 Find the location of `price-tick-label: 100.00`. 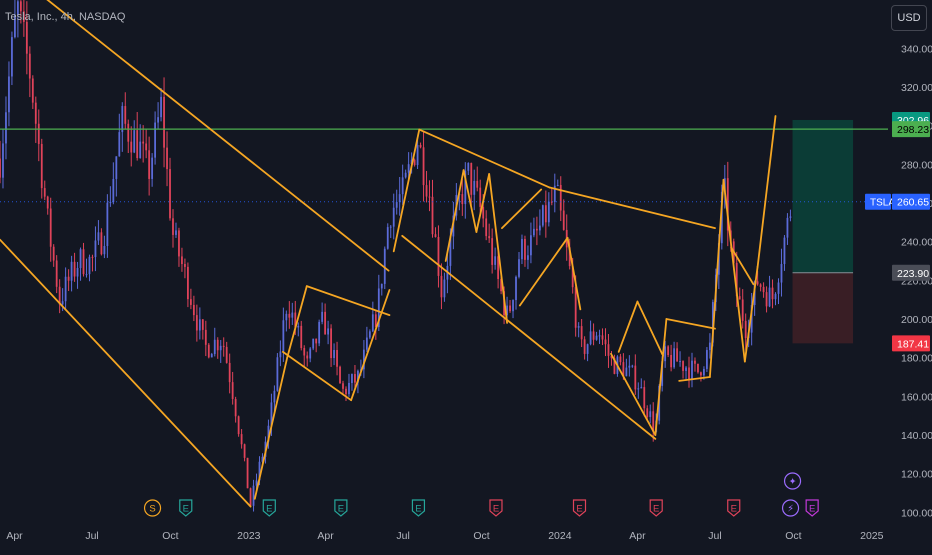

price-tick-label: 100.00 is located at coordinates (916, 513).